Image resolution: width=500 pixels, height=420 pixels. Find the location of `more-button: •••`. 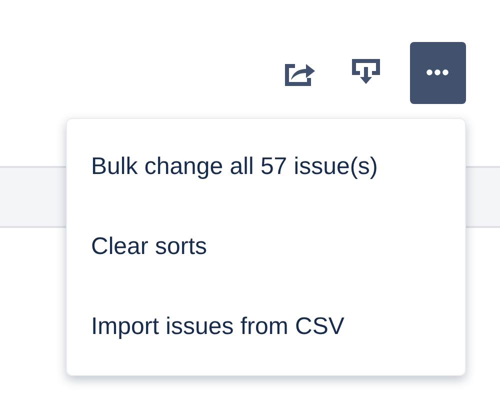

more-button: ••• is located at coordinates (438, 73).